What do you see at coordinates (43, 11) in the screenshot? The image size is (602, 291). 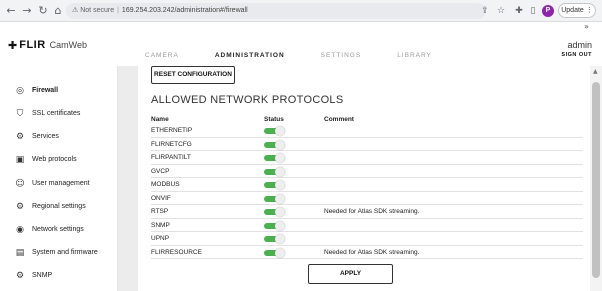 I see `reload-icon: ↻` at bounding box center [43, 11].